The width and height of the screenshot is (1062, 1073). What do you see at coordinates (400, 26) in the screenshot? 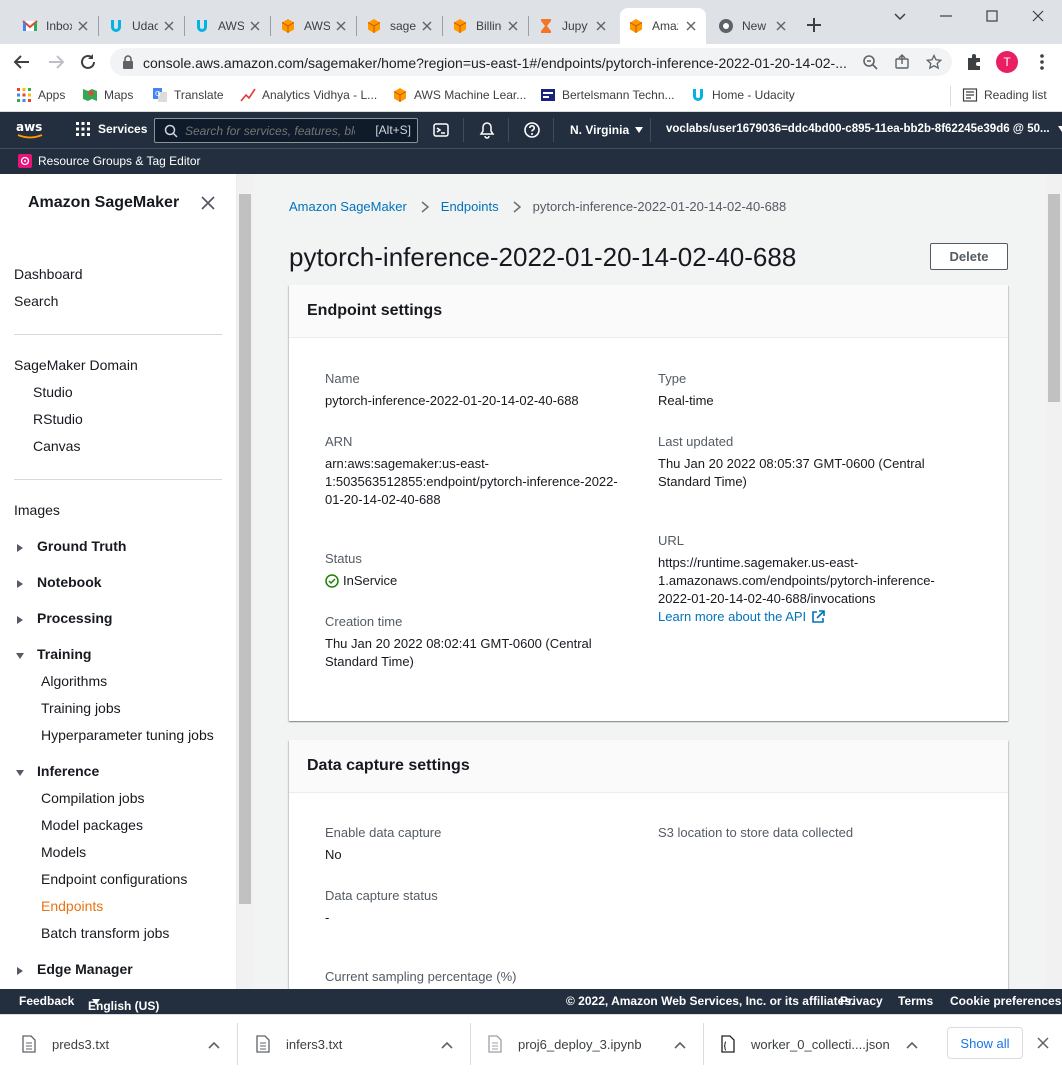
I see `tab-sagemaker: sagemaker` at bounding box center [400, 26].